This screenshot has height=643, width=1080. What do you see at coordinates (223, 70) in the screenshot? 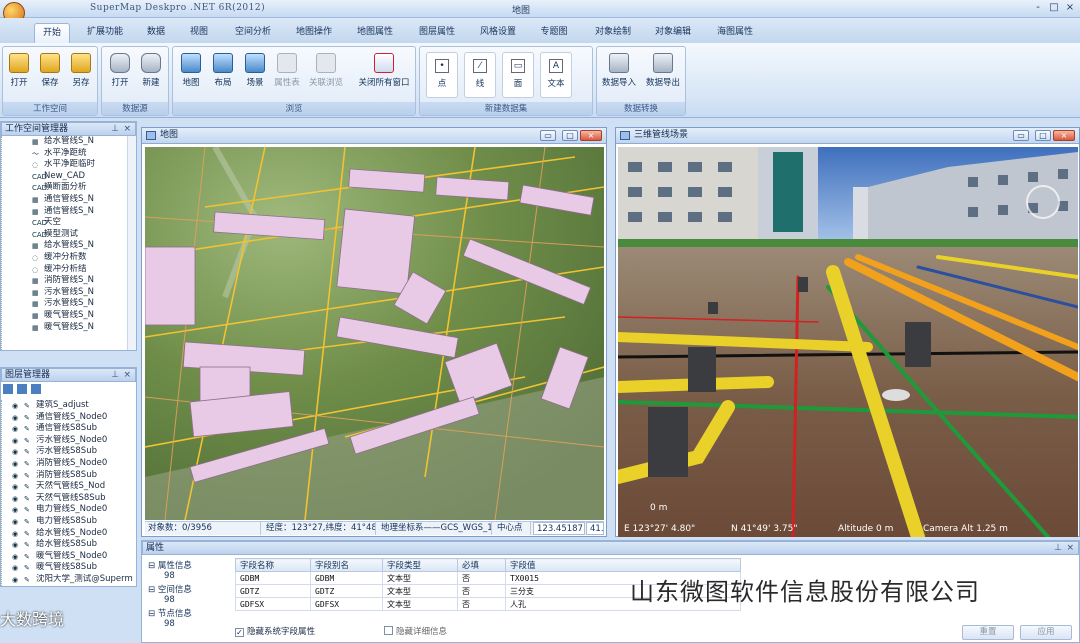
I see `open-layout-button: 布局` at bounding box center [223, 70].